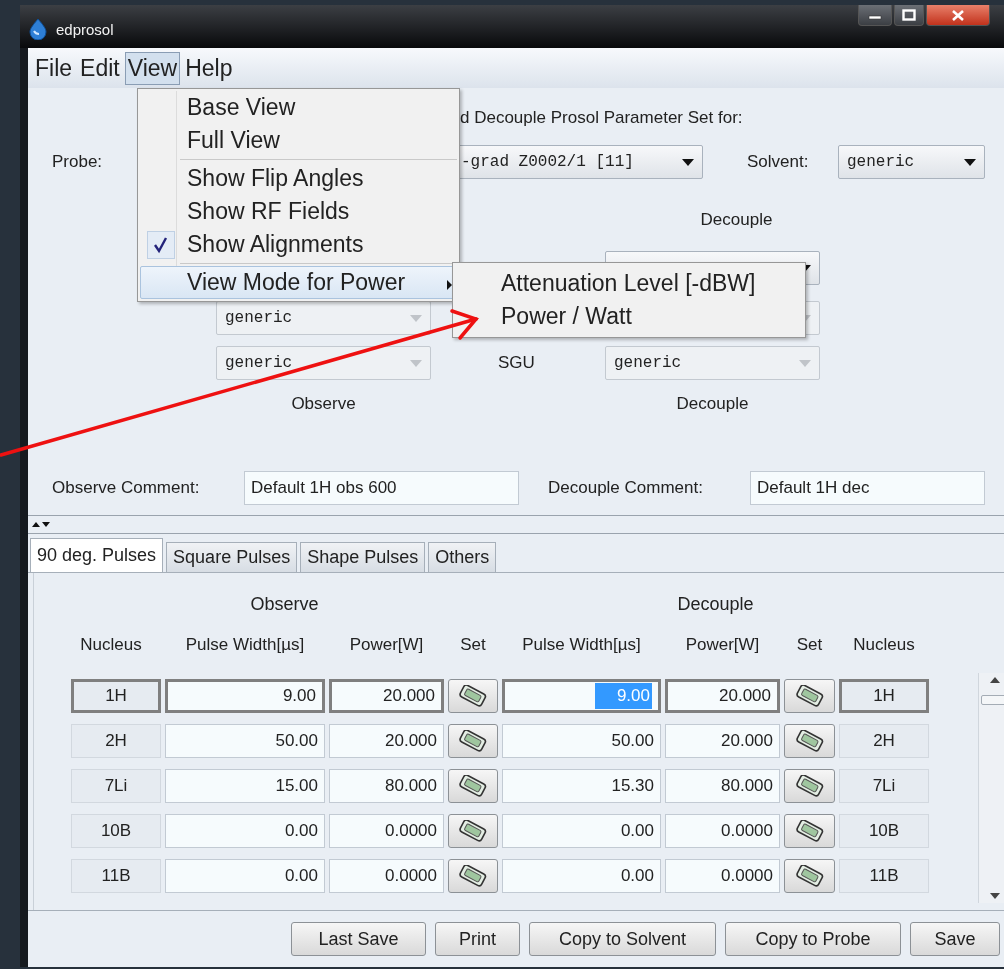 The image size is (1004, 969). Describe the element at coordinates (298, 107) in the screenshot. I see `menu-item: Base View` at that location.